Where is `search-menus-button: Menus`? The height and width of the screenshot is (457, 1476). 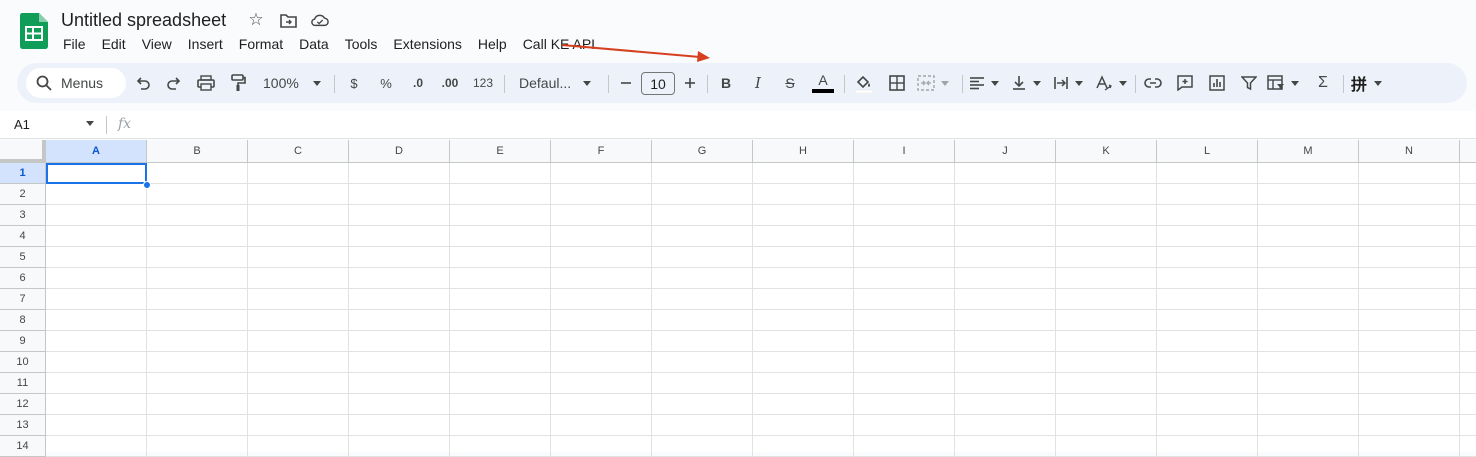
search-menus-button: Menus is located at coordinates (76, 83).